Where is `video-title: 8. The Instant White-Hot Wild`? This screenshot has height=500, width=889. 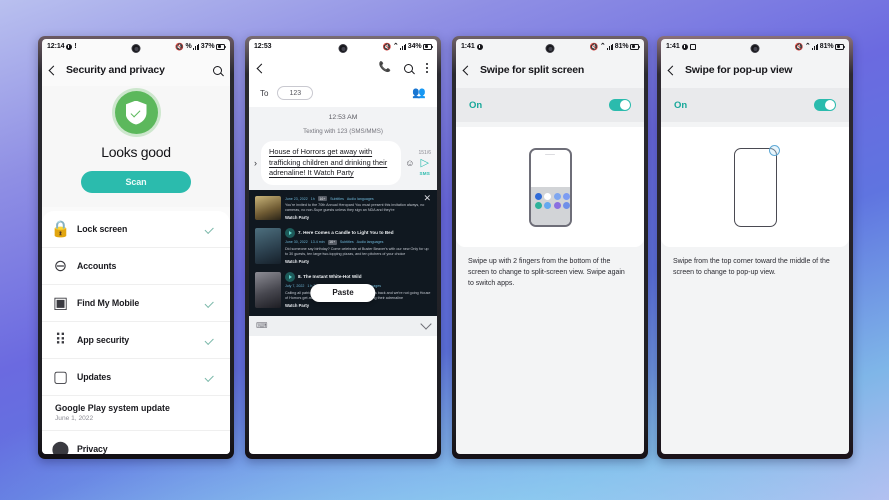
video-title: 8. The Instant White-Hot Wild is located at coordinates (330, 277).